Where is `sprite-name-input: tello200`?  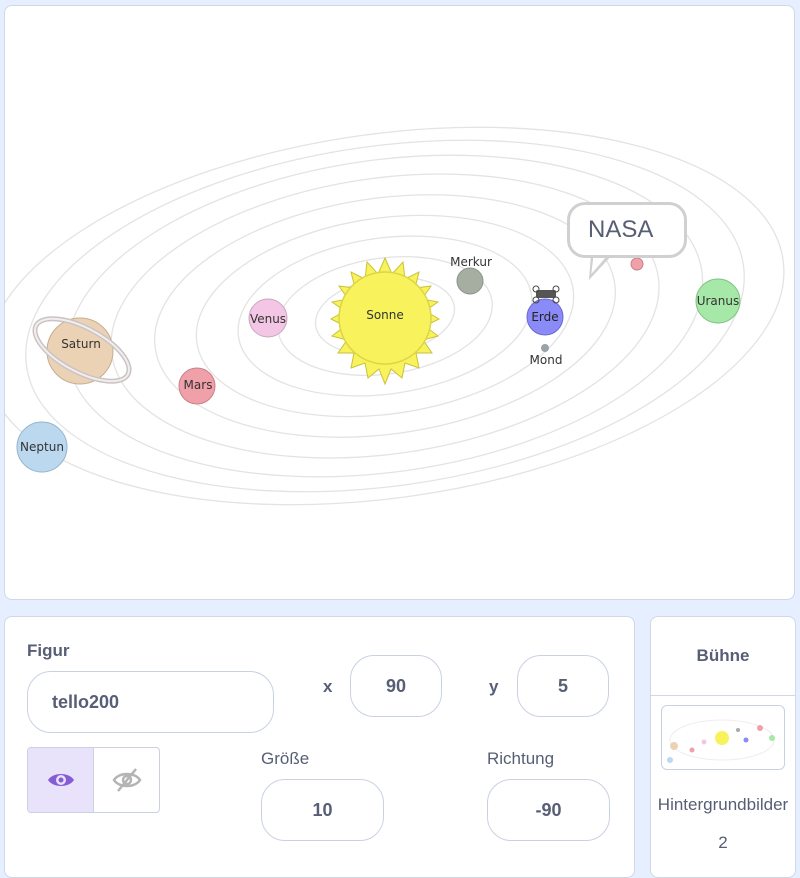
sprite-name-input: tello200 is located at coordinates (150, 702).